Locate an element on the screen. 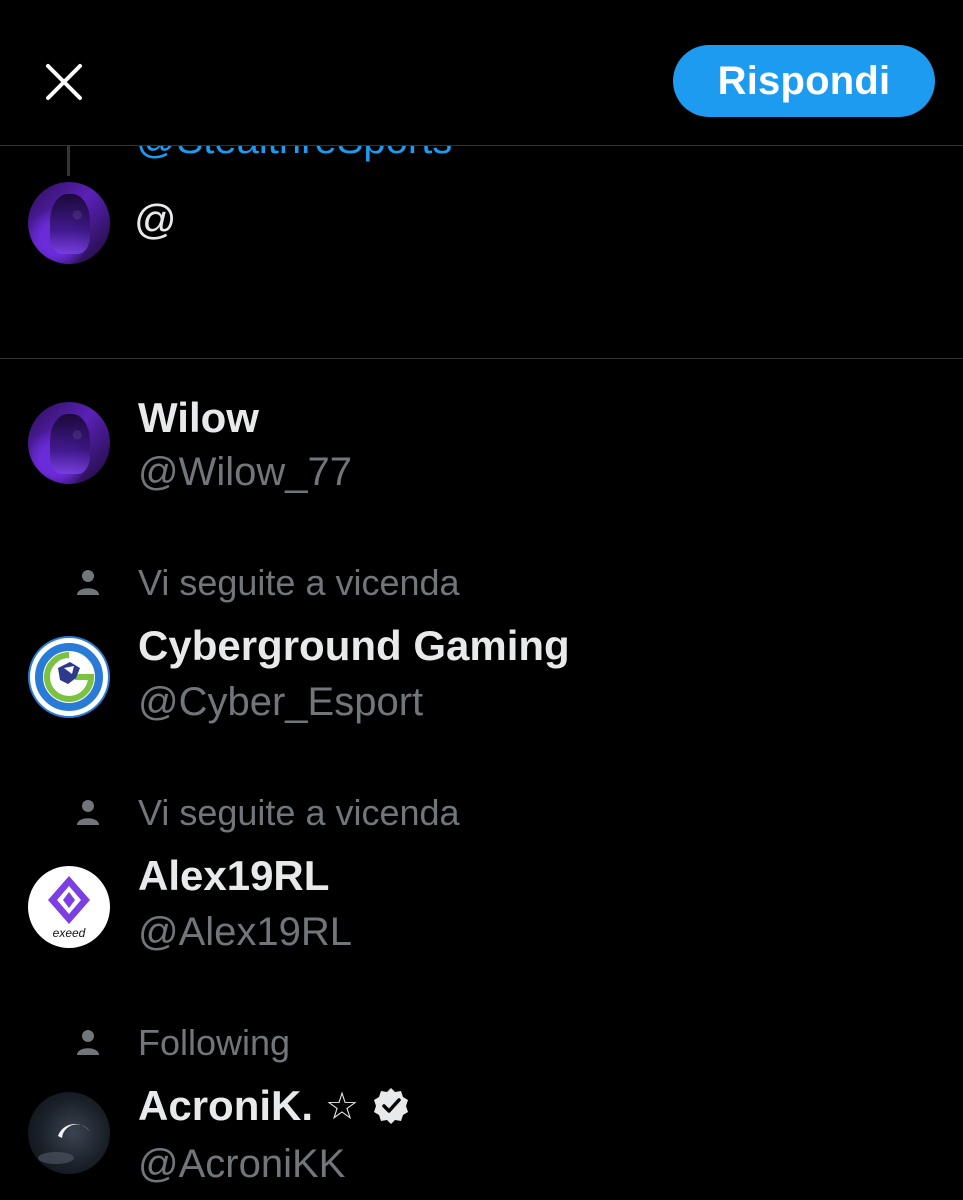  svg-text: exeed is located at coordinates (69, 933).